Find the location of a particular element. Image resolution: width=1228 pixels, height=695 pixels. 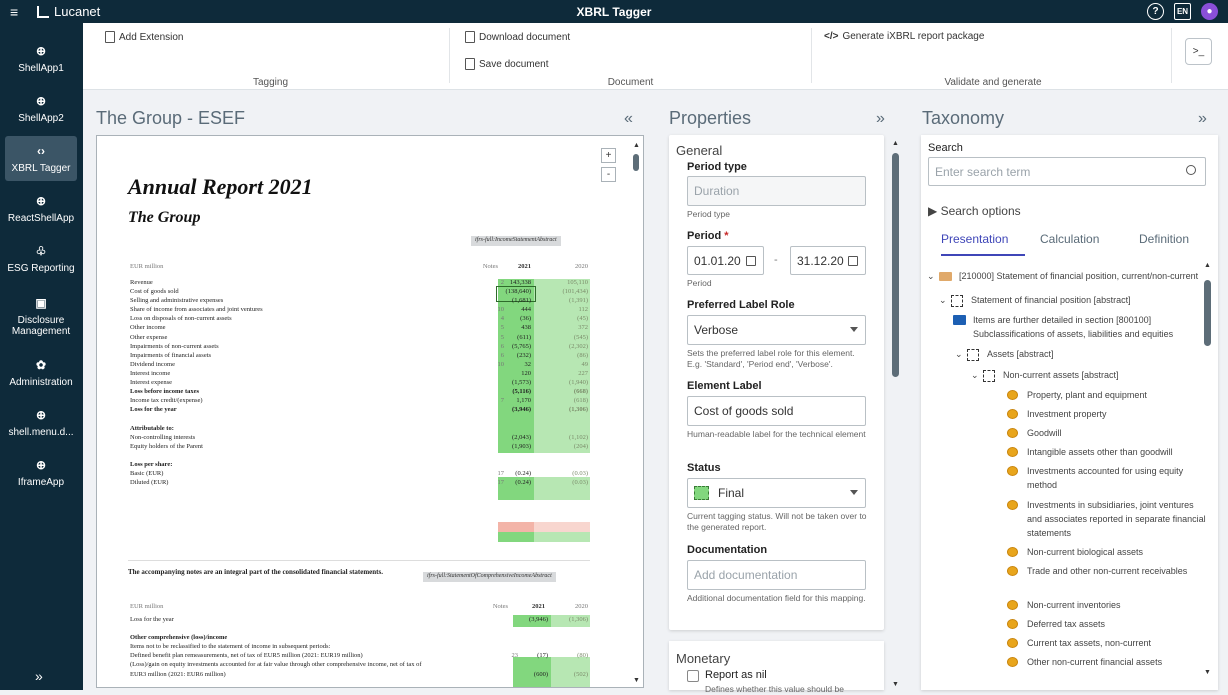

row-value-2021: 438 is located at coordinates (516, 327).